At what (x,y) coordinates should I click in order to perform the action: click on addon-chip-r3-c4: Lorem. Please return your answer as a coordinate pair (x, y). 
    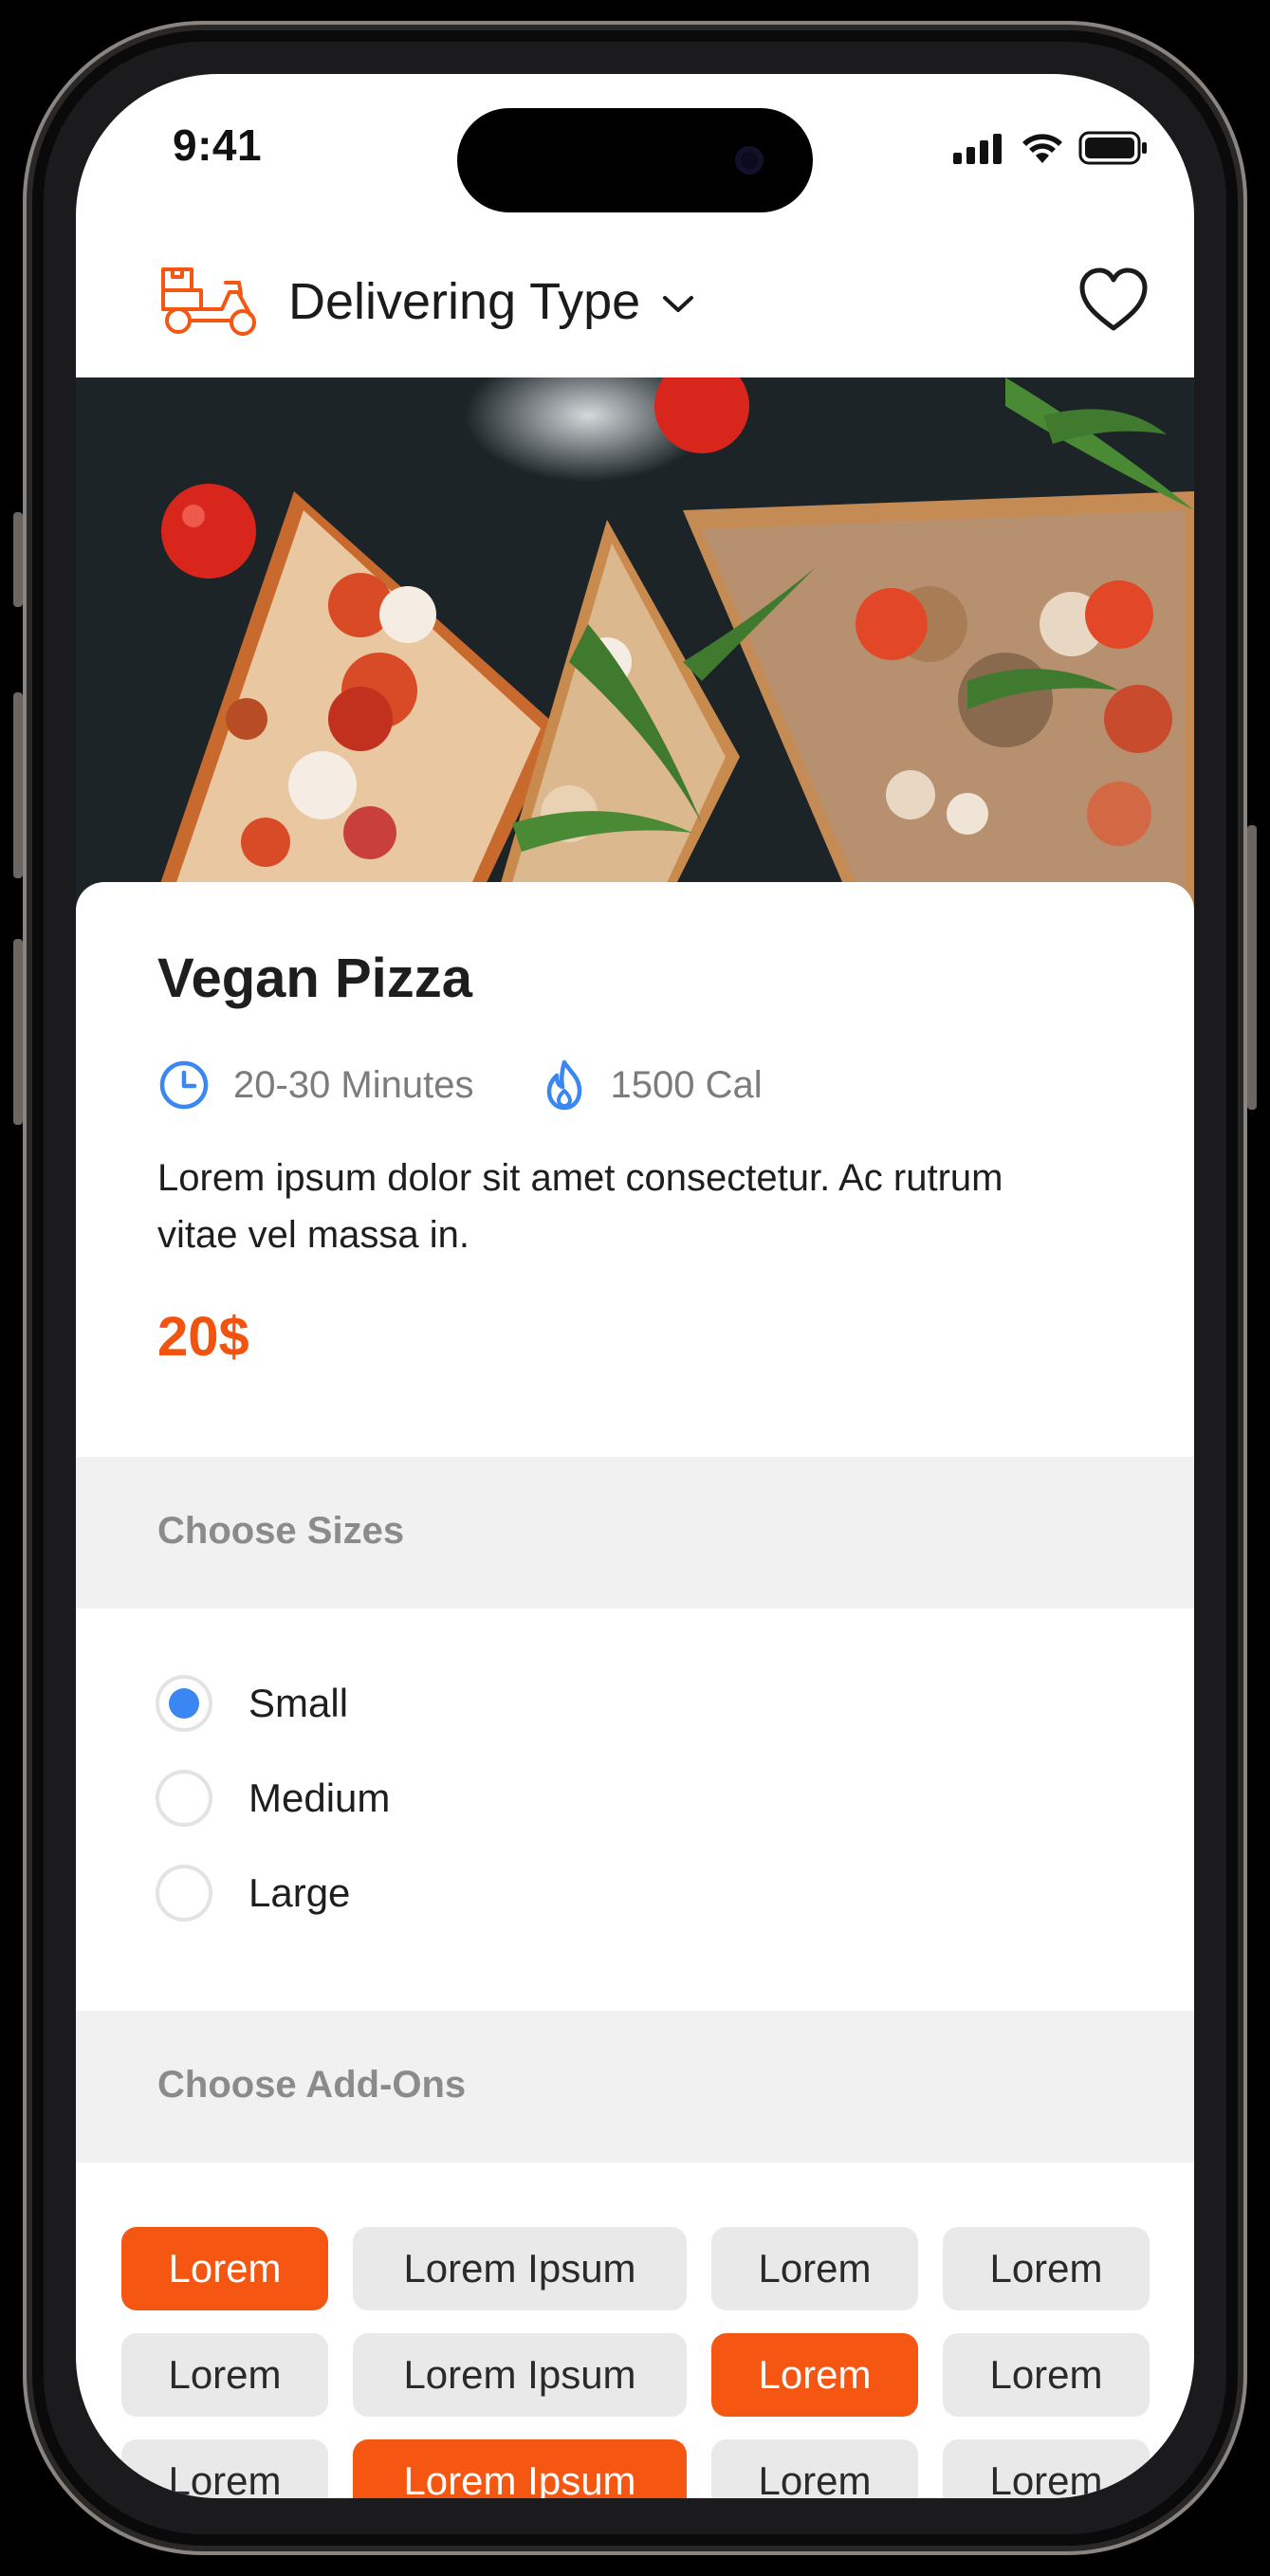
    Looking at the image, I should click on (1046, 2468).